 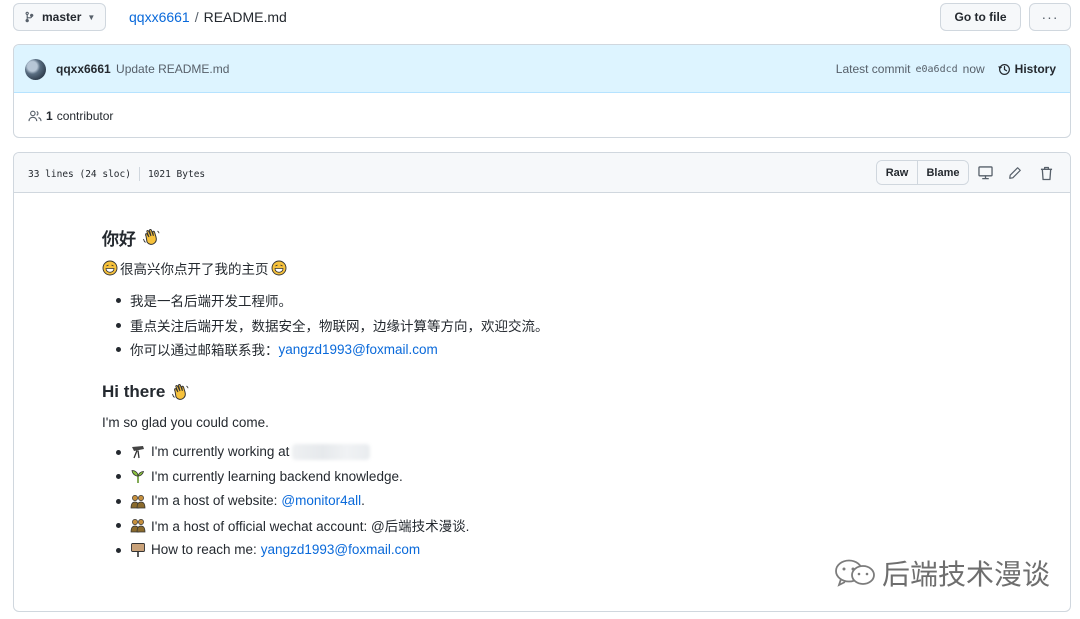 What do you see at coordinates (973, 69) in the screenshot?
I see `commit-time: now` at bounding box center [973, 69].